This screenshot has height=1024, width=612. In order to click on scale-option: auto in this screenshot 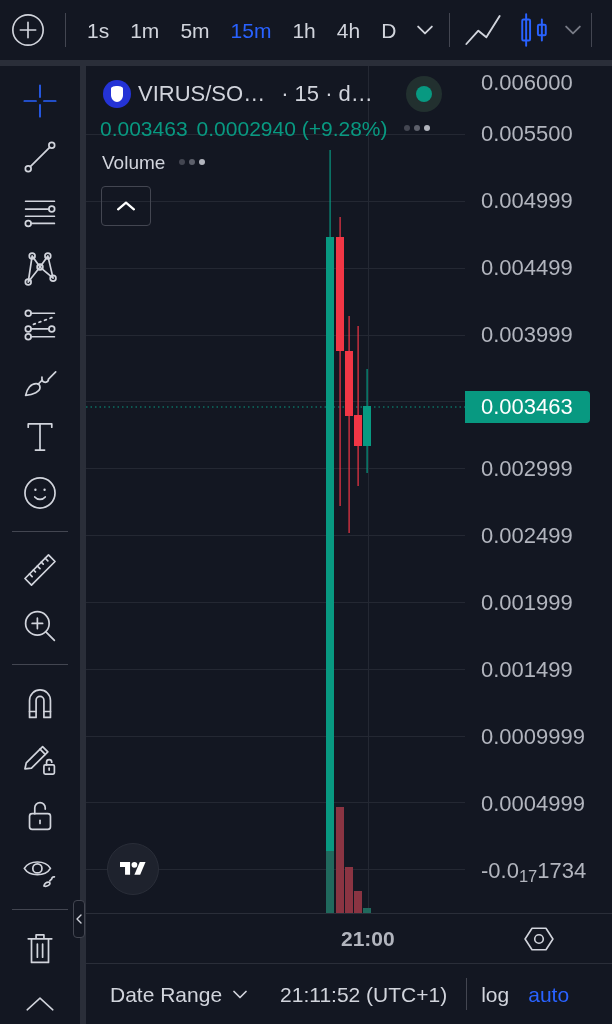, I will do `click(549, 994)`.